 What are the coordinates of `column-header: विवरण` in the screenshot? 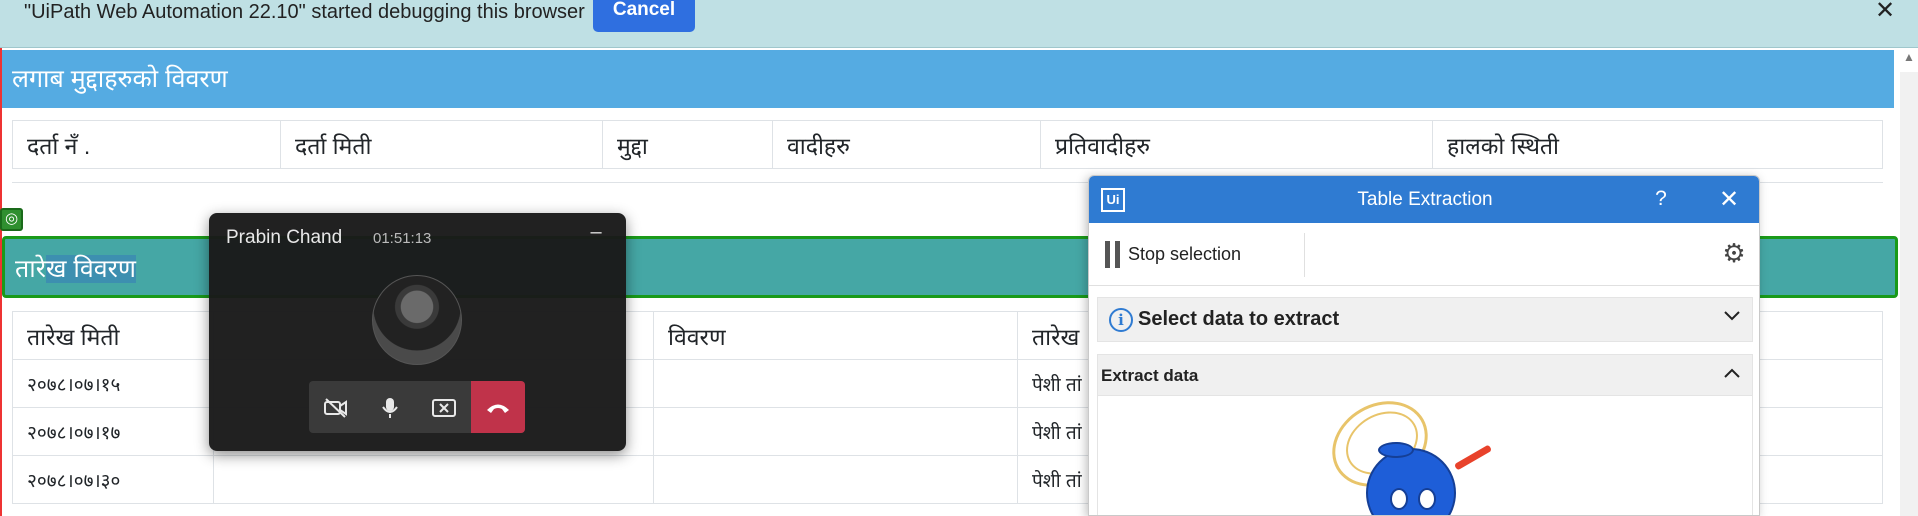 It's located at (835, 335).